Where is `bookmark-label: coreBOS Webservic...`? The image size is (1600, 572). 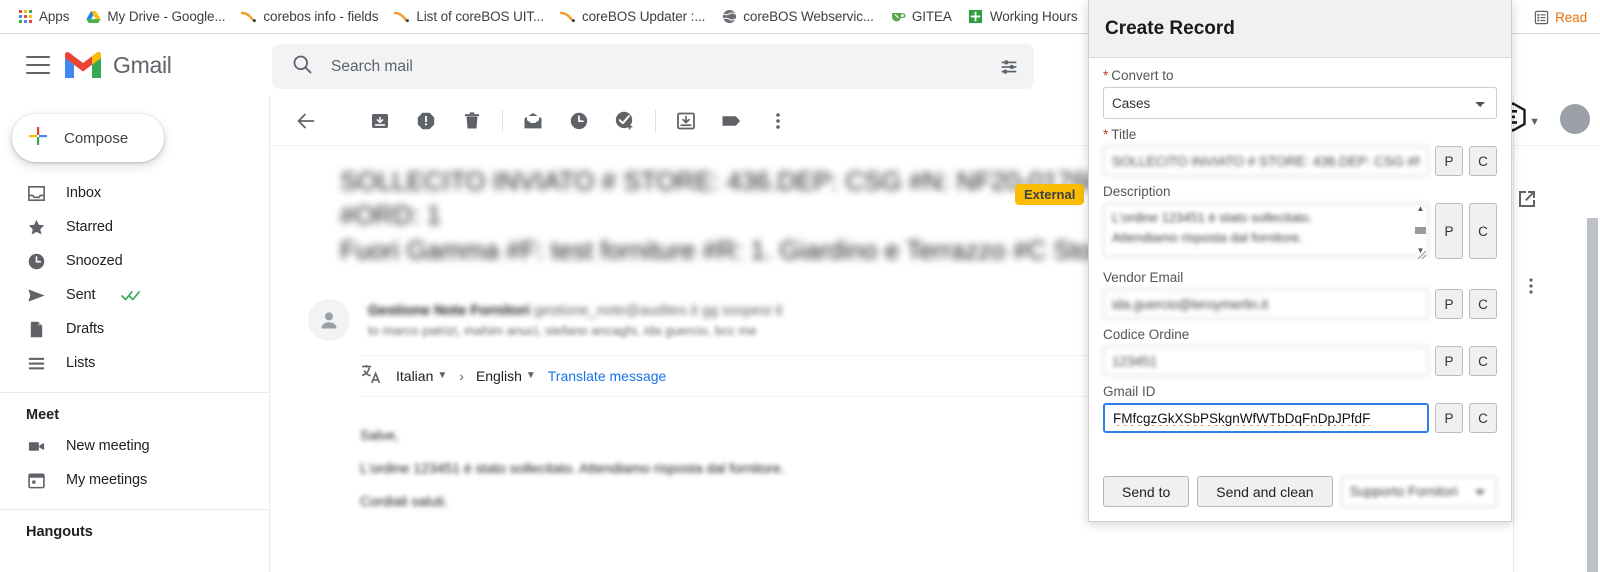
bookmark-label: coreBOS Webservic... is located at coordinates (808, 16).